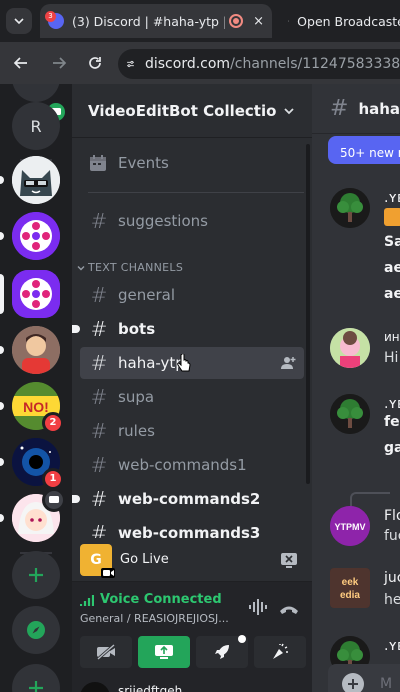  I want to click on channel-header: # haha-ytp, so click(356, 109).